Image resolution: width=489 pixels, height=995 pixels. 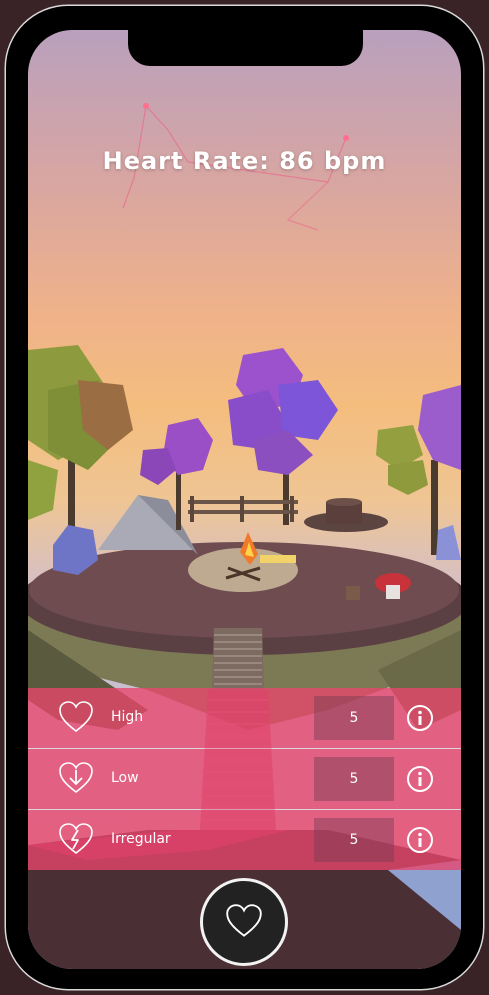 I want to click on heart-outline-icon, so click(x=76, y=717).